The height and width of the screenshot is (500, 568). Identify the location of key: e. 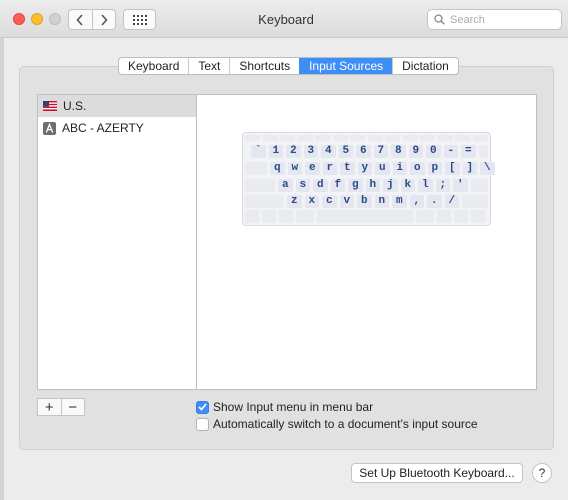
(312, 168).